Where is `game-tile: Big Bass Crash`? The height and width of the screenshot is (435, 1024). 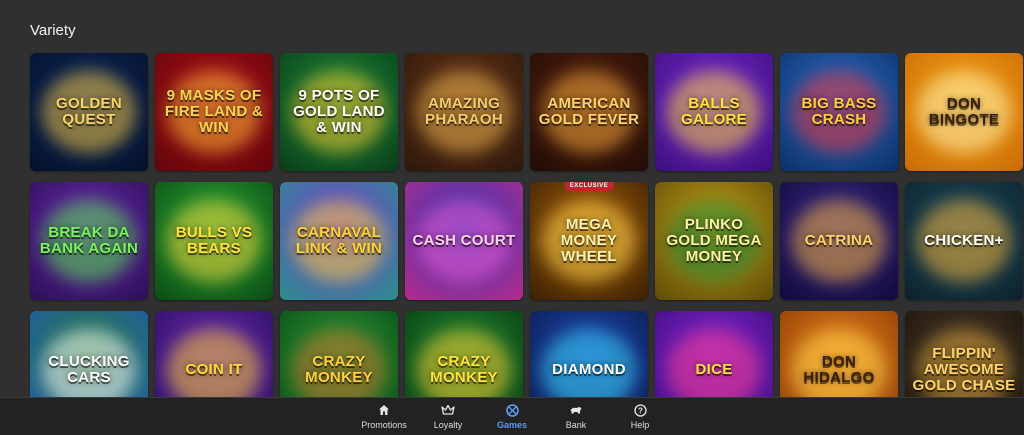 game-tile: Big Bass Crash is located at coordinates (839, 112).